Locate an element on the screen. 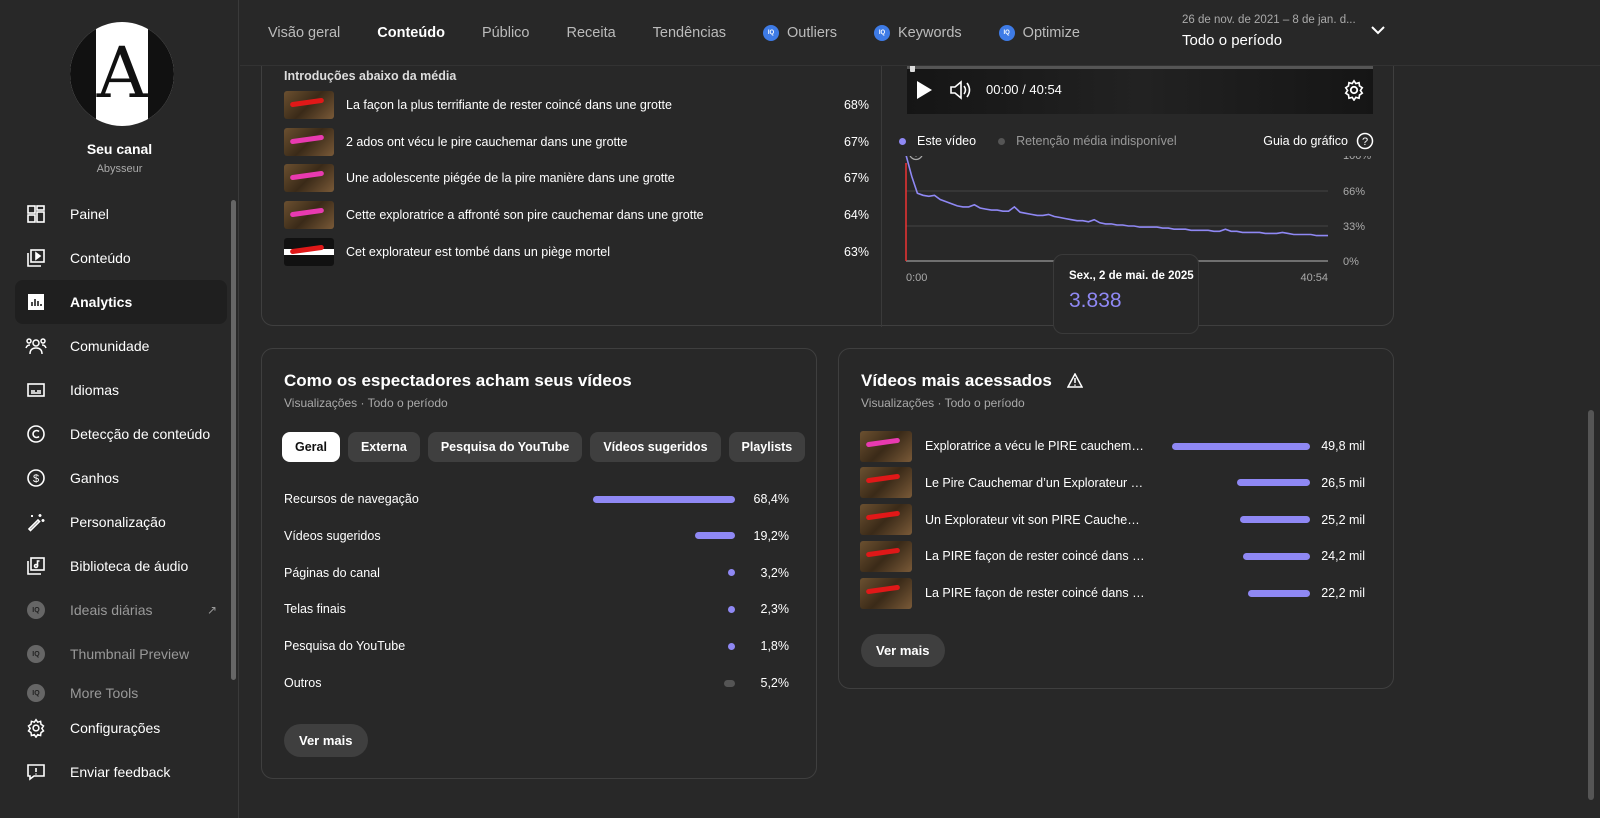 Image resolution: width=1600 pixels, height=818 pixels. chip-externa: Externa is located at coordinates (383, 447).